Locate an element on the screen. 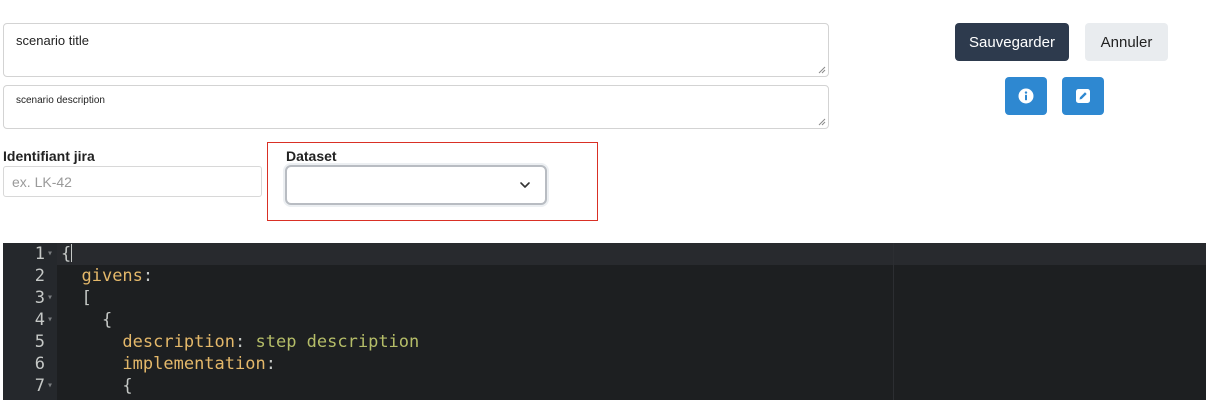 This screenshot has width=1206, height=400. code-line: description: step description is located at coordinates (271, 342).